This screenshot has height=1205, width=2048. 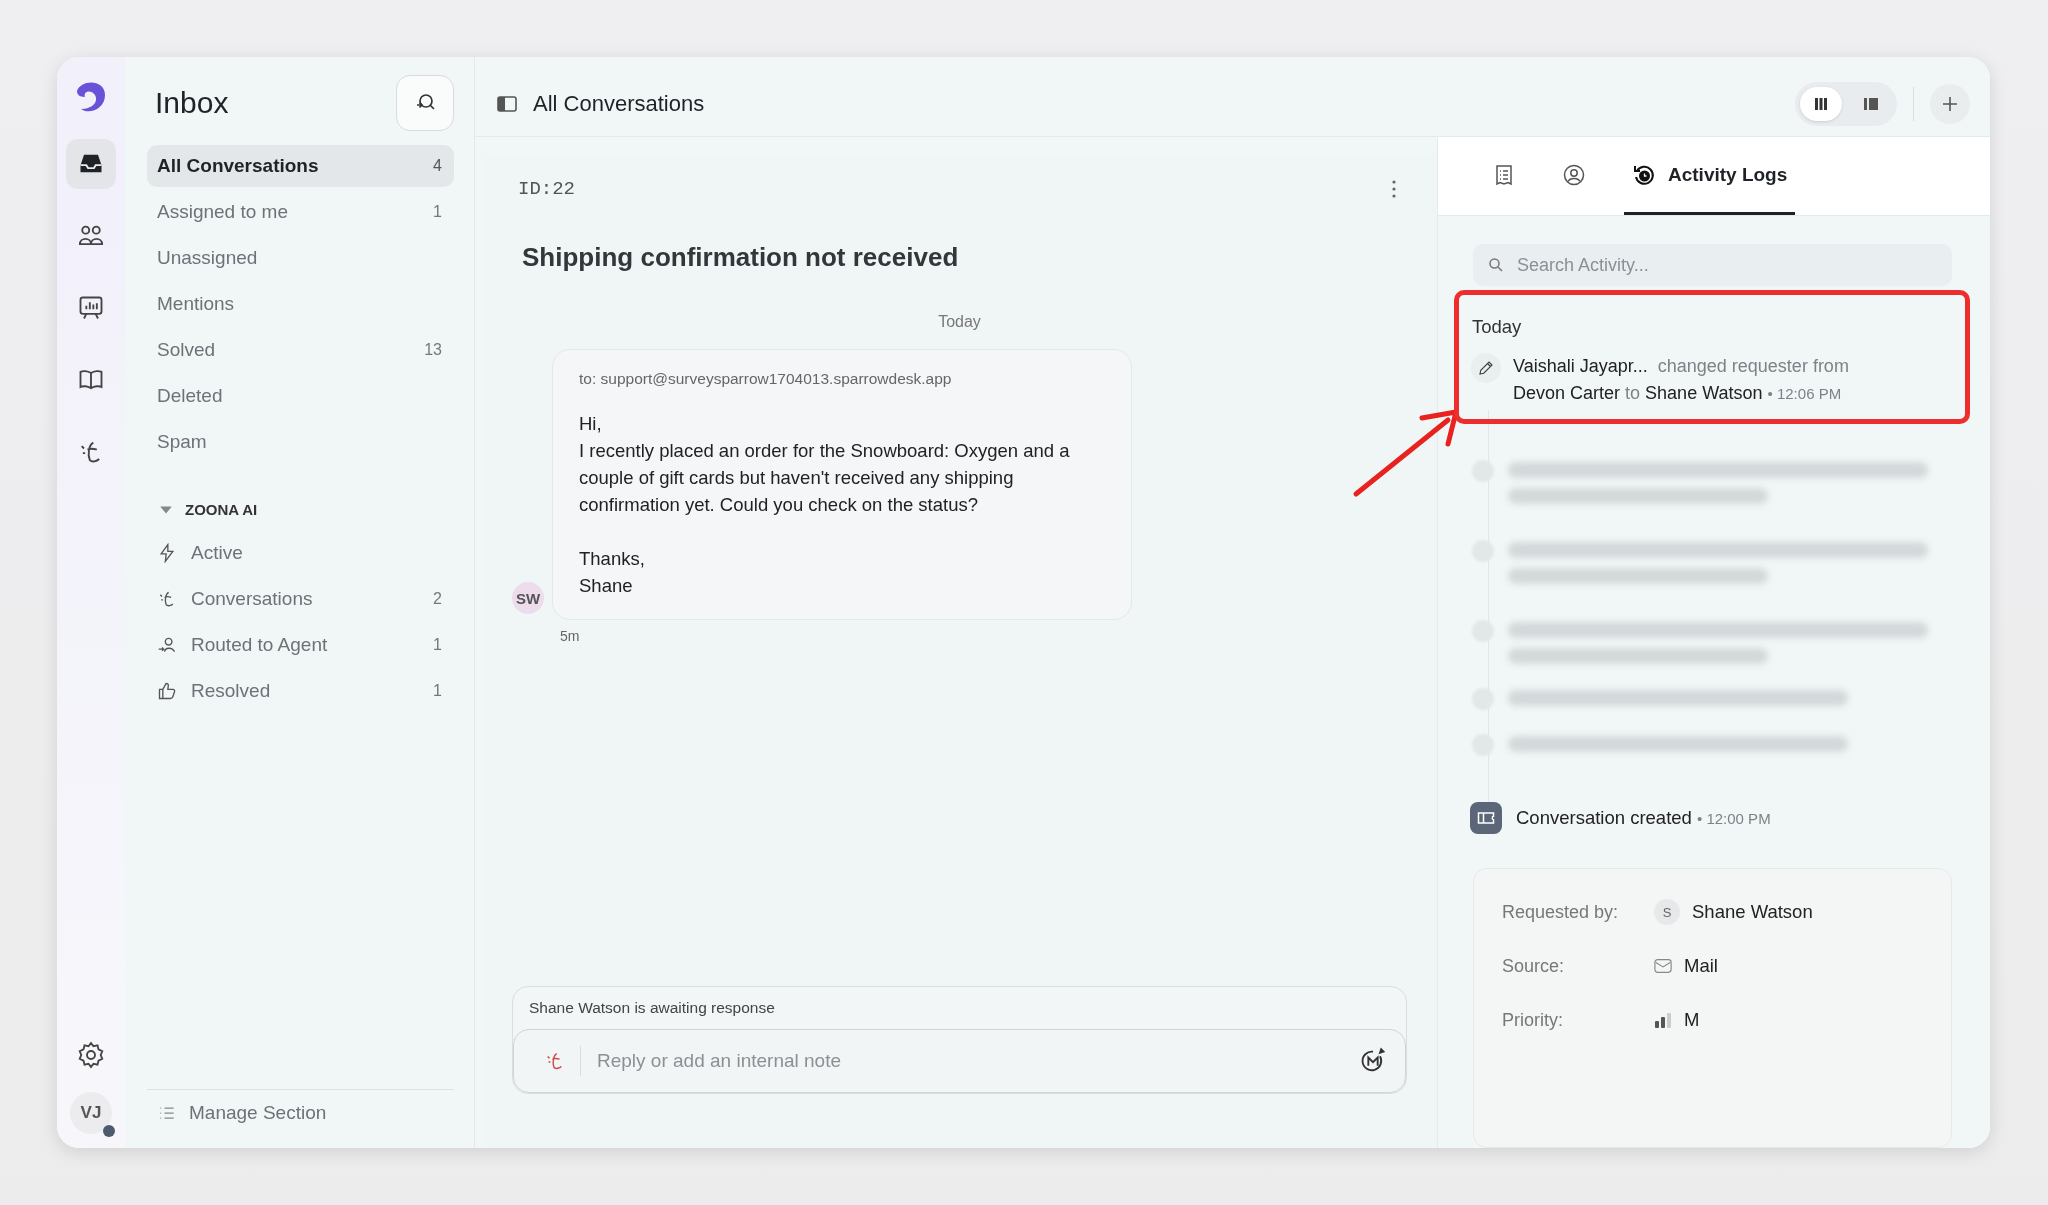 What do you see at coordinates (766, 379) in the screenshot?
I see `recipient-line: to: support@surveysparrow1704013.sparrowdesk.app` at bounding box center [766, 379].